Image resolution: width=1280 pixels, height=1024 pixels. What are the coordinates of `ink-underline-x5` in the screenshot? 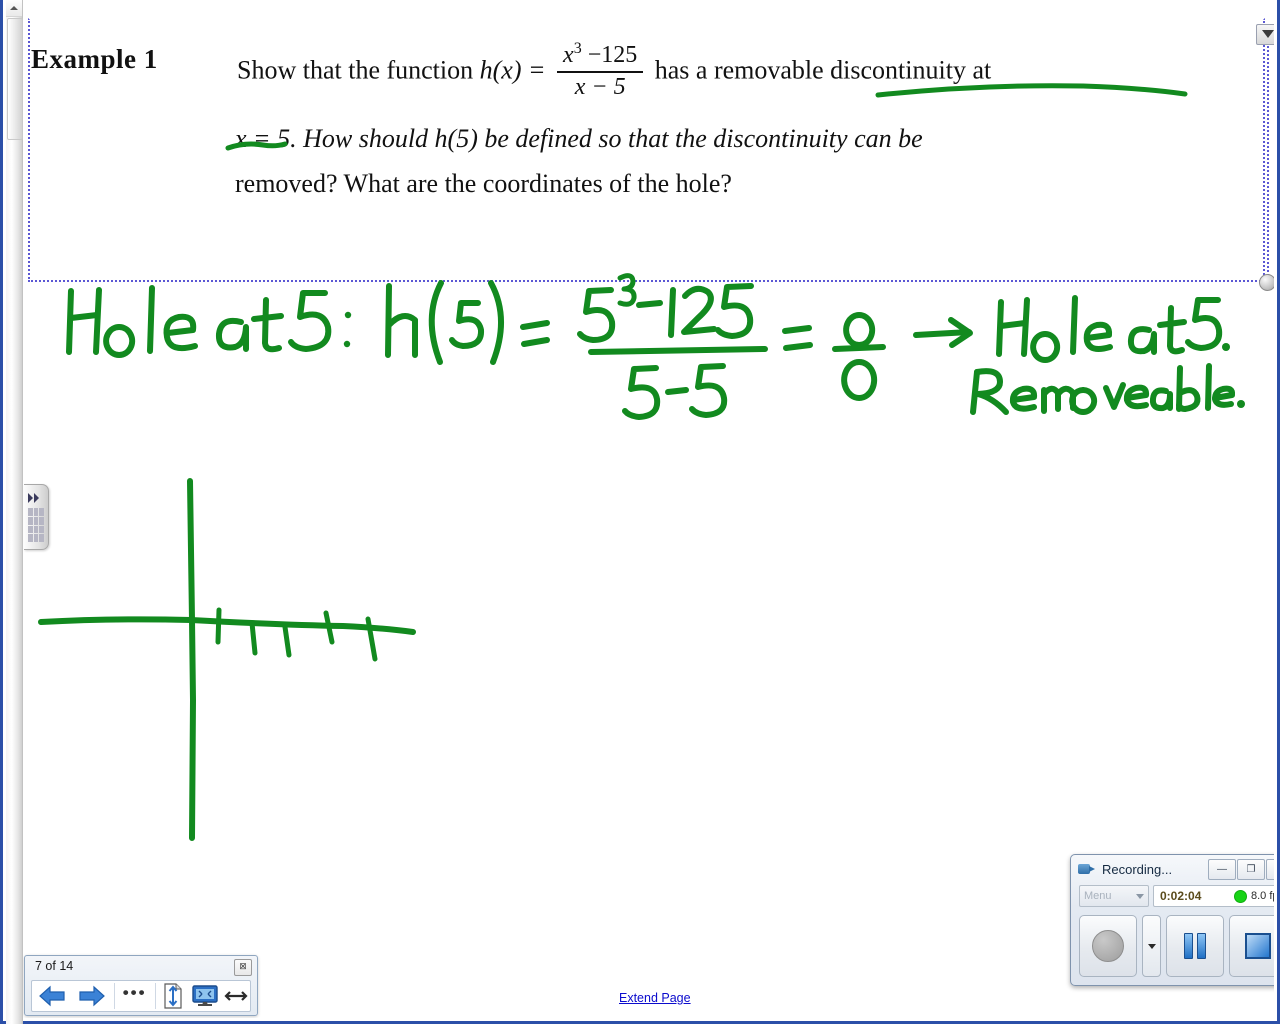 It's located at (256, 146).